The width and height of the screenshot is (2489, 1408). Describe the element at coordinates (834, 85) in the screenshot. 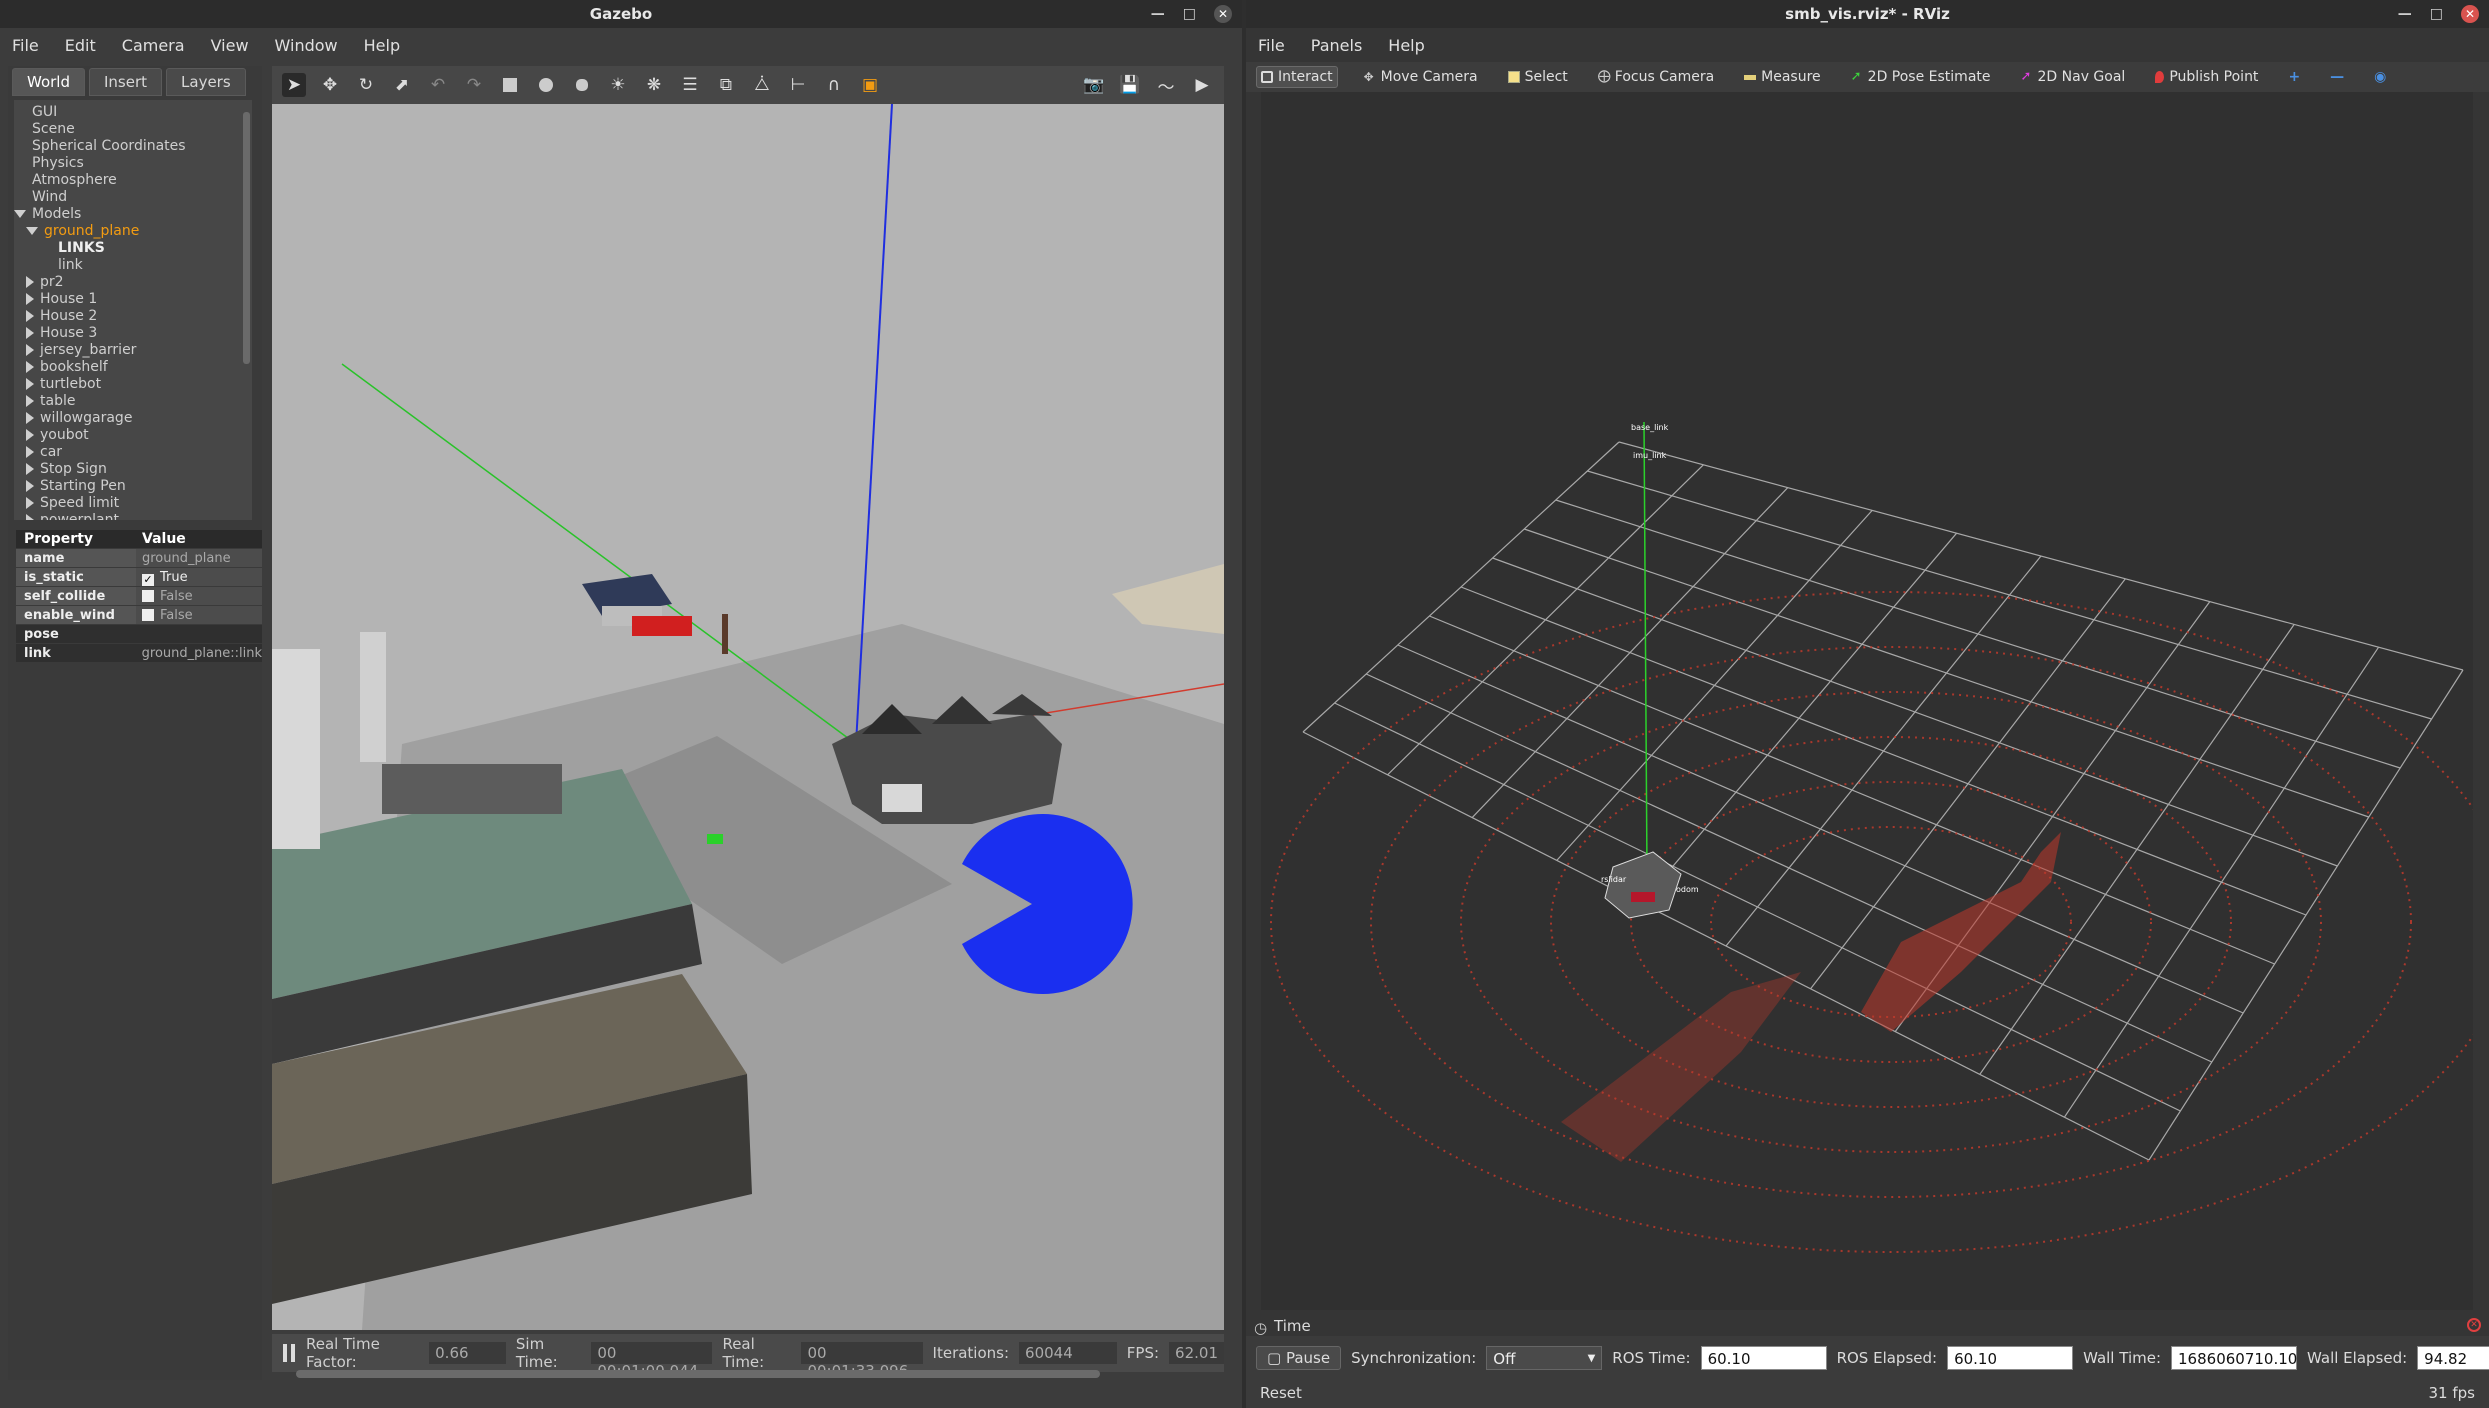

I see `snap-icon: ∩` at that location.